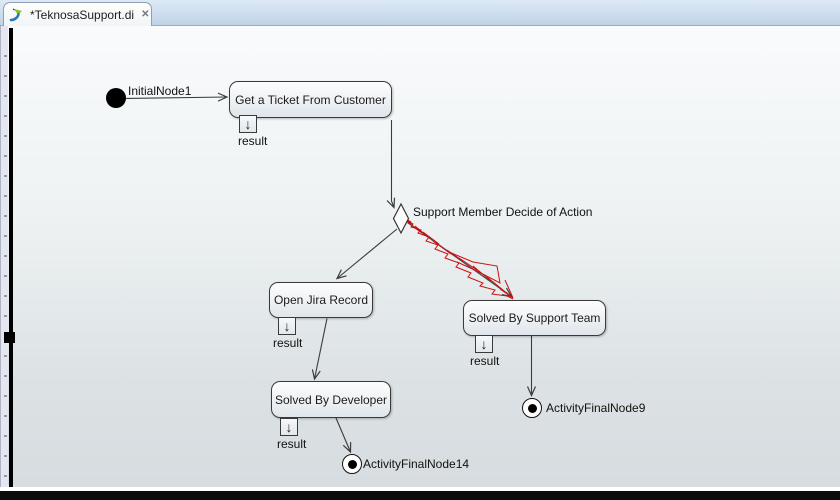  I want to click on action-label: Get a Ticket From Customer, so click(310, 99).